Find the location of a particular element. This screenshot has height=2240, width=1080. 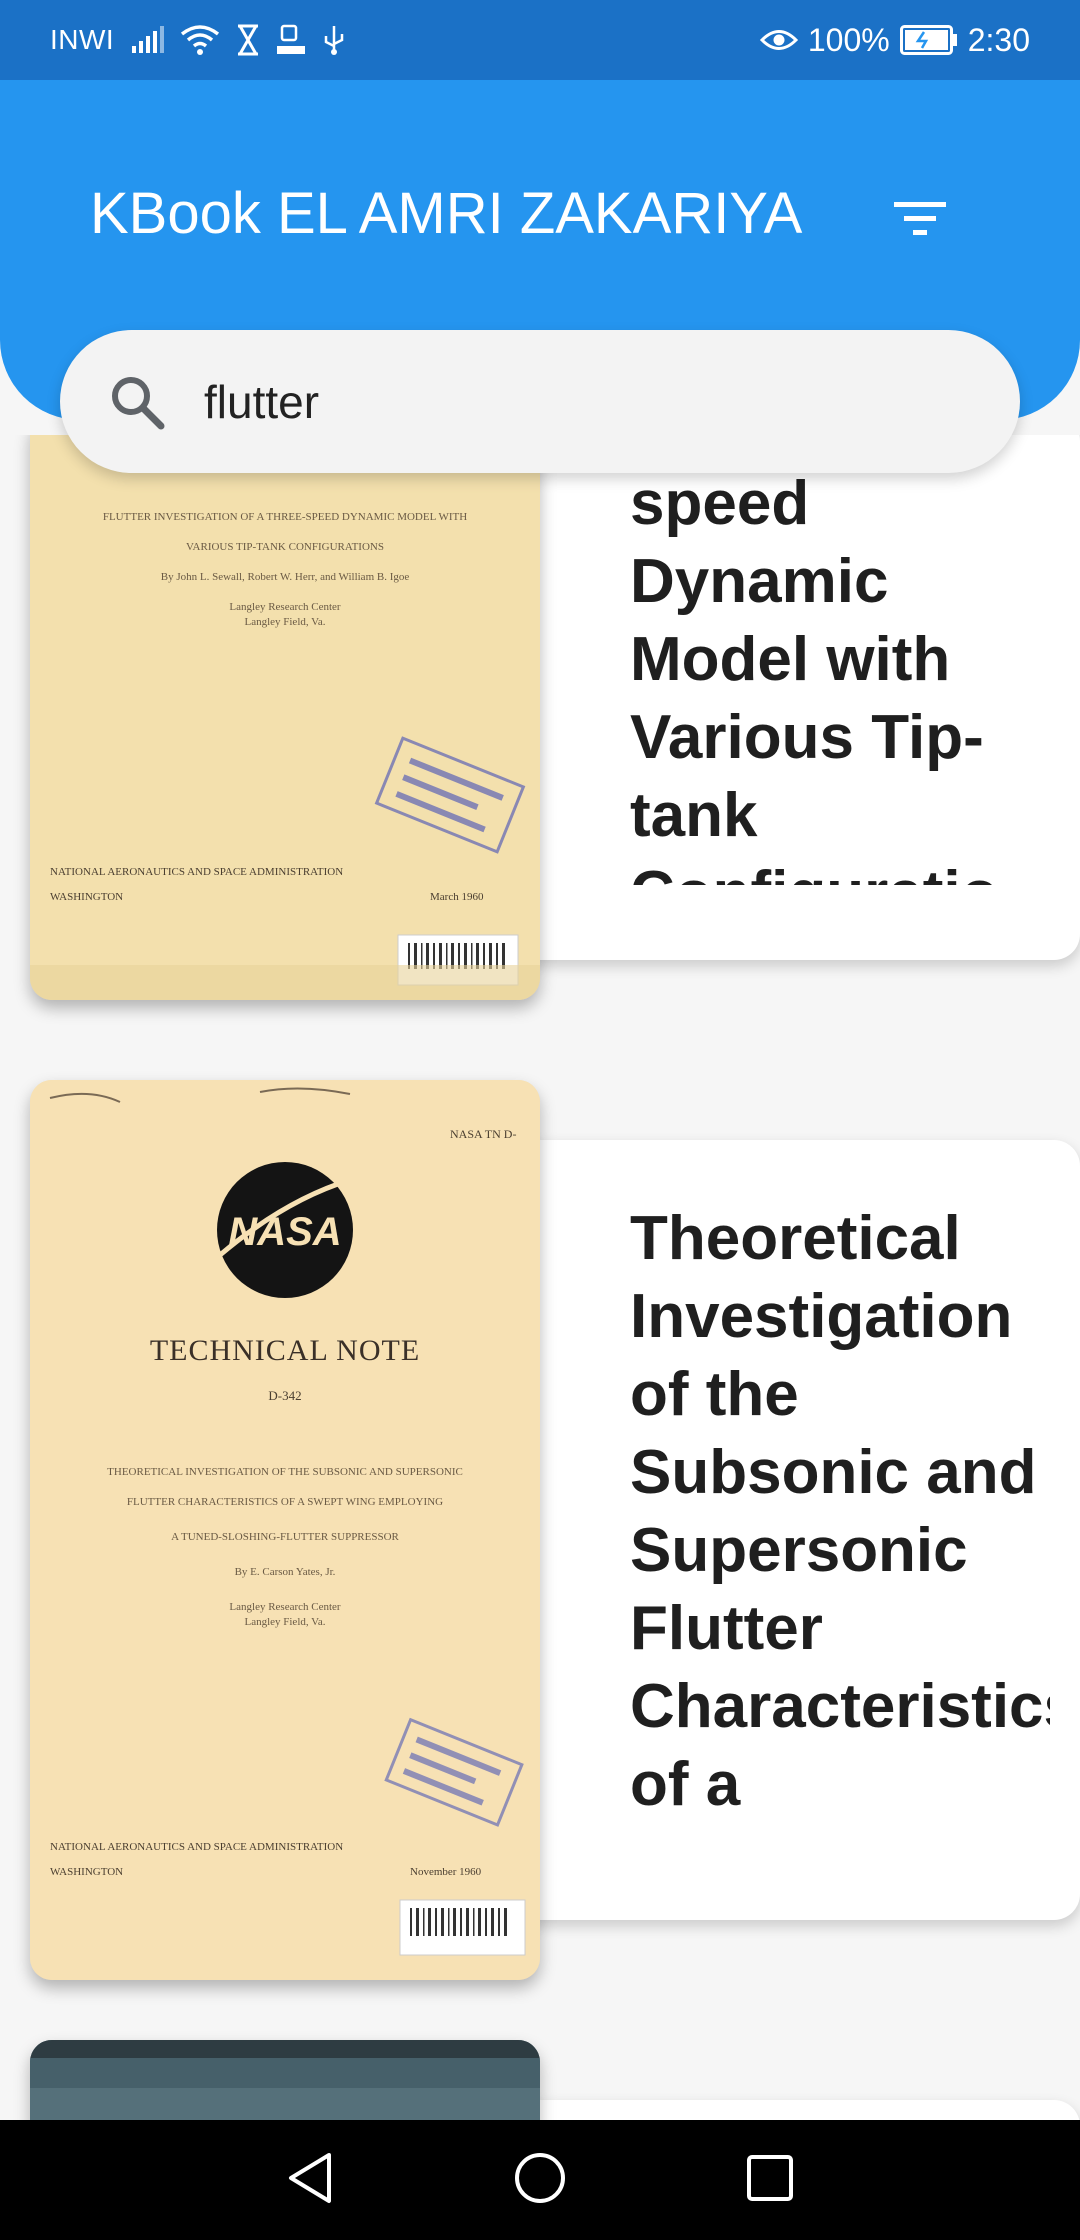

usb-icon is located at coordinates (334, 40).